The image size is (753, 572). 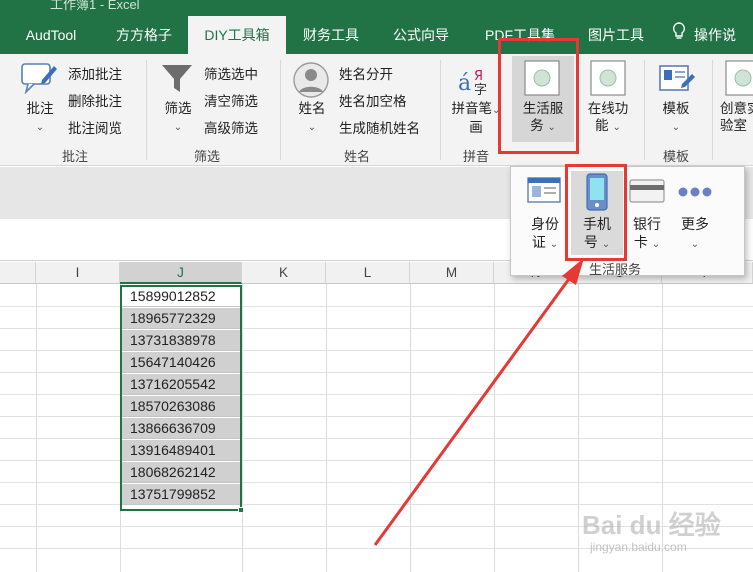 I want to click on red-arrow-annotation, so click(x=478, y=402).